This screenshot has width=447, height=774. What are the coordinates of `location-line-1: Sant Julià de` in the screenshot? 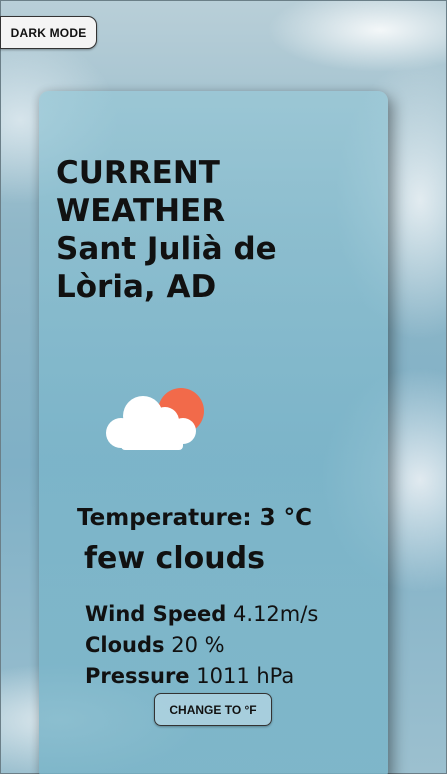 It's located at (166, 249).